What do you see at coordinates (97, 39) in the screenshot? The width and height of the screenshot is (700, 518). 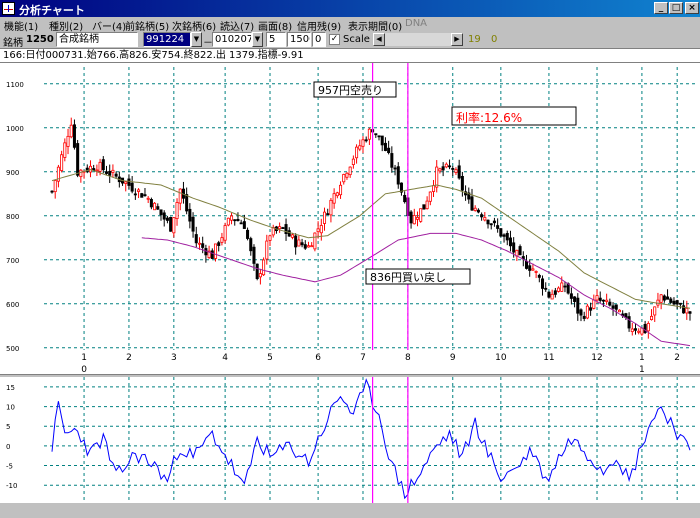 I see `stock-name-field: 合成銘柄` at bounding box center [97, 39].